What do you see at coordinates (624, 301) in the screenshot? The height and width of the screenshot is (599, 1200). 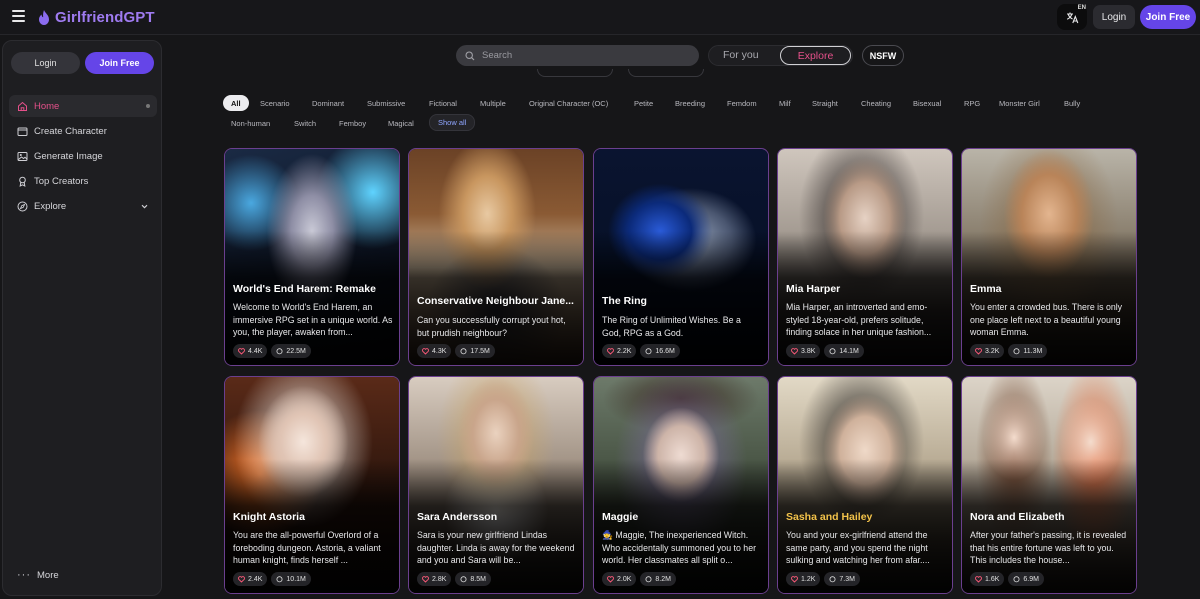 I see `card-title: The Ring` at bounding box center [624, 301].